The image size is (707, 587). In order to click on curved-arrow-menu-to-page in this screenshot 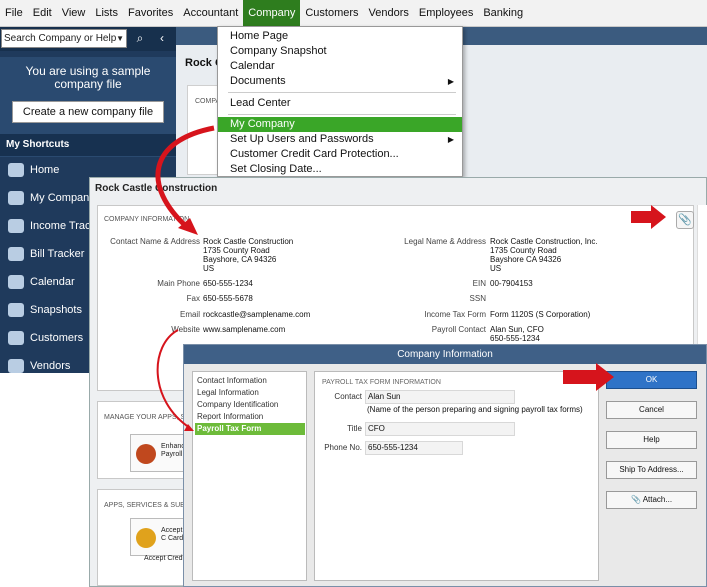, I will do `click(185, 177)`.